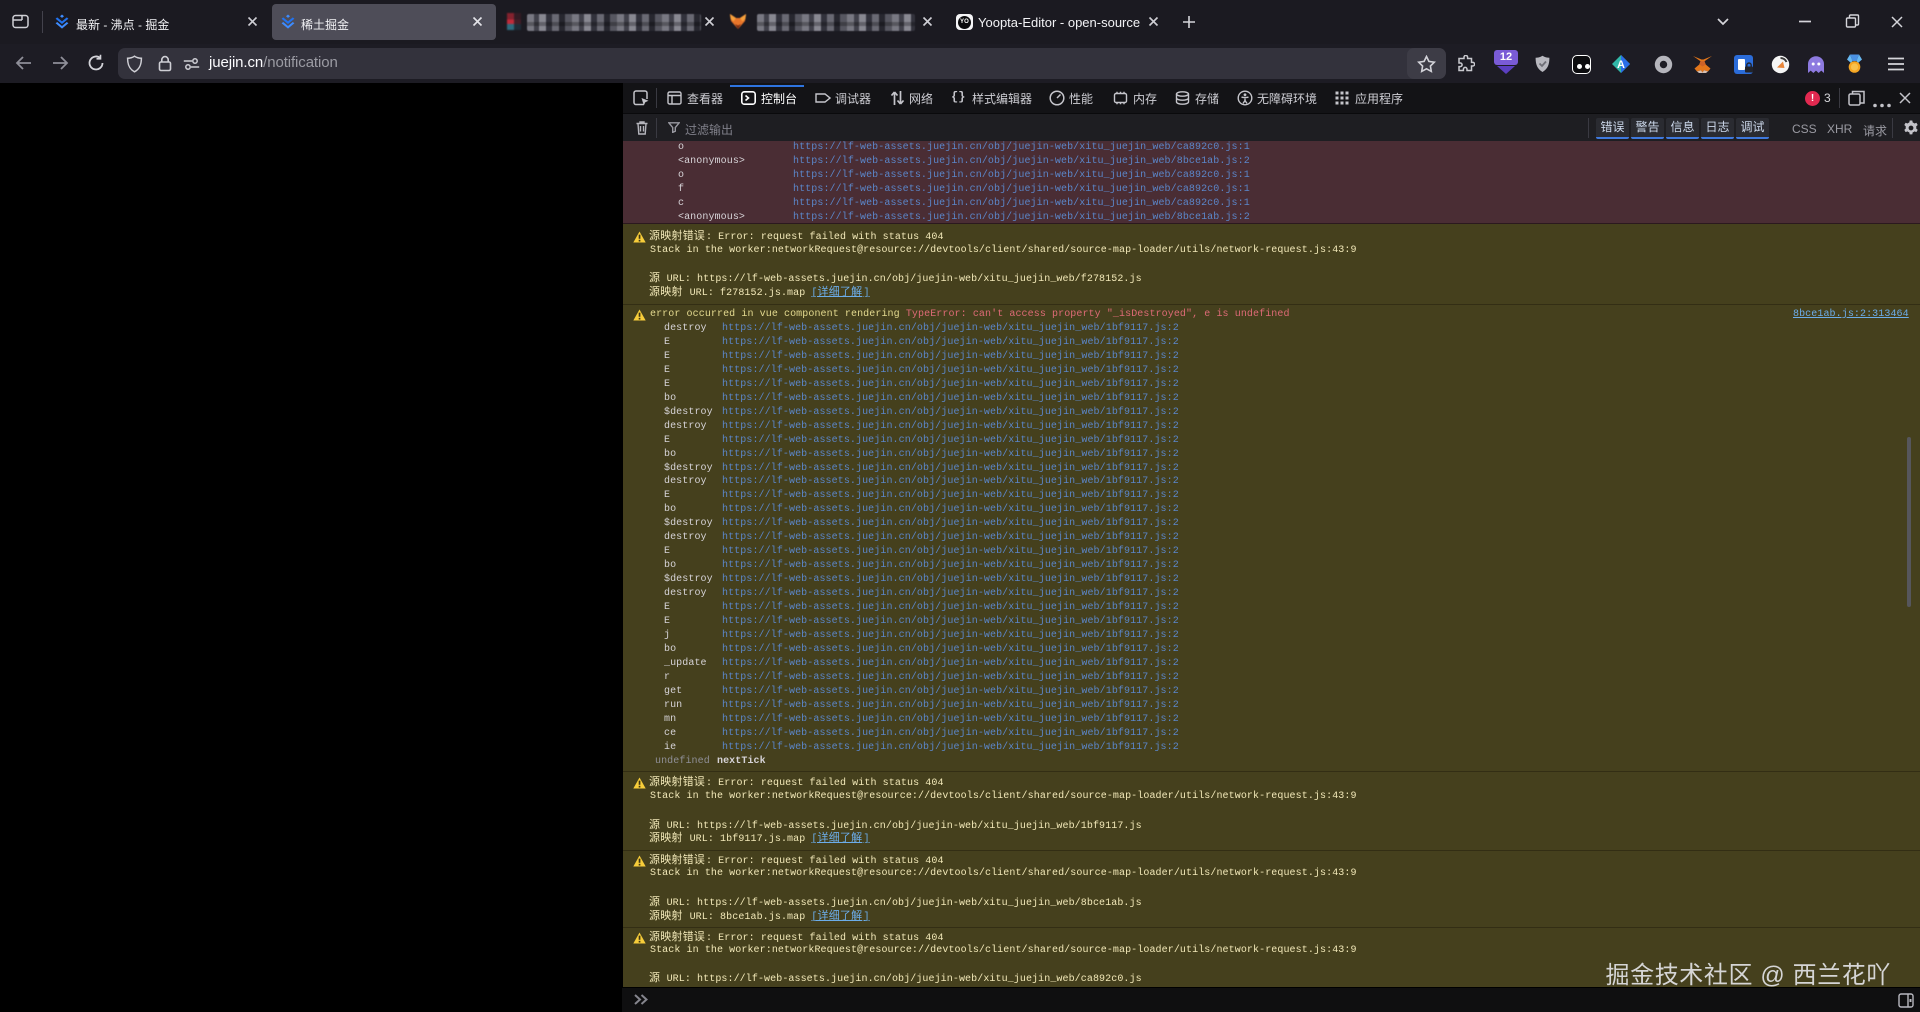 This screenshot has width=1920, height=1012. I want to click on svg-text: A, so click(1621, 65).